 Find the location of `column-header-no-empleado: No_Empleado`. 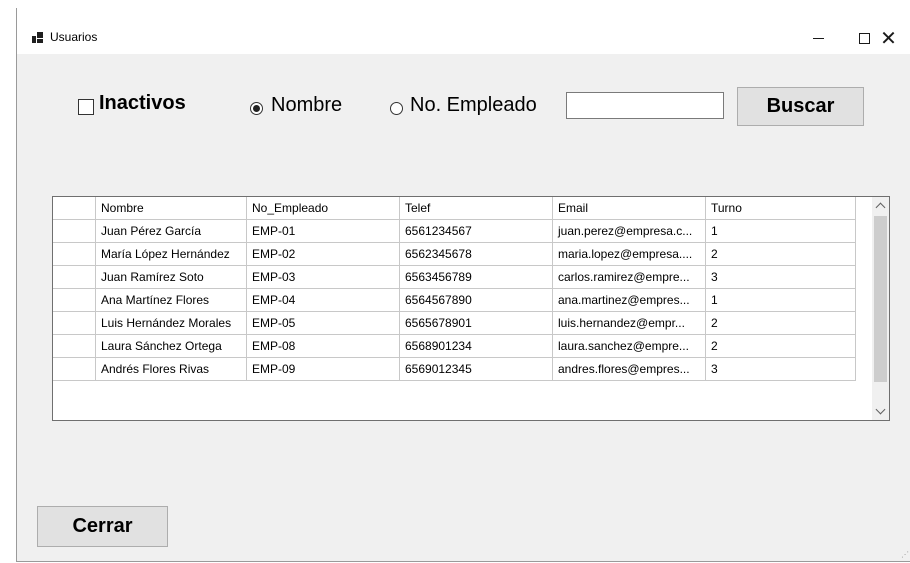

column-header-no-empleado: No_Empleado is located at coordinates (323, 208).